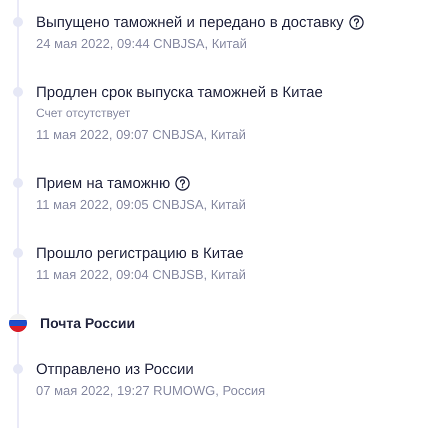 The width and height of the screenshot is (447, 428). Describe the element at coordinates (115, 369) in the screenshot. I see `event-title: Отправлено из России` at that location.